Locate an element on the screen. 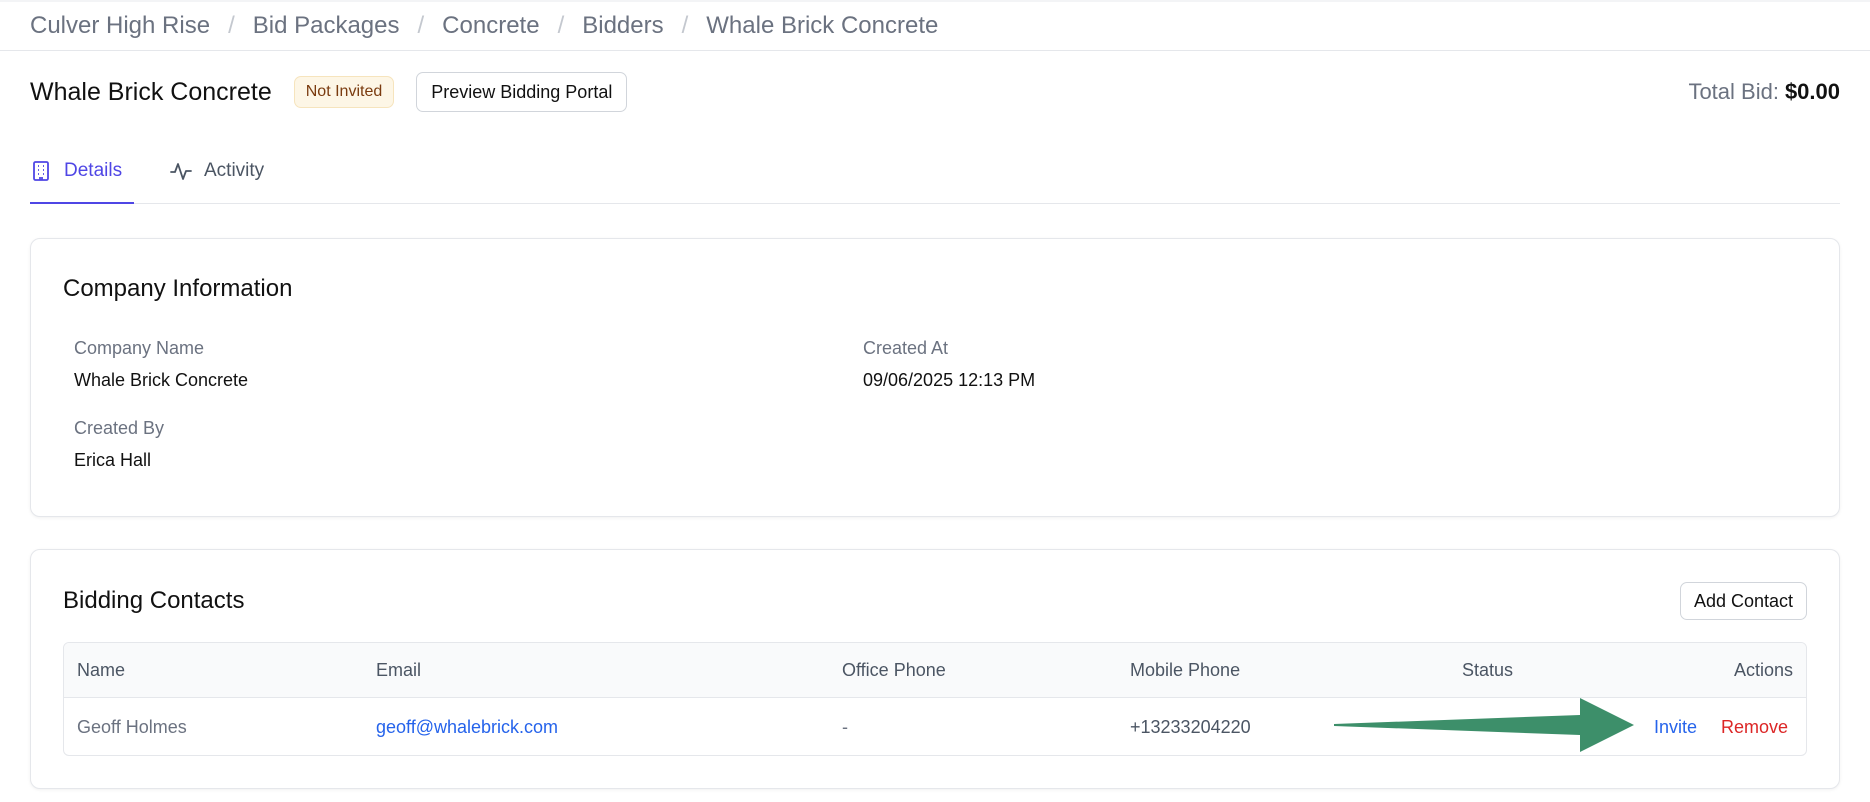 The height and width of the screenshot is (802, 1870). column-header-name: Name is located at coordinates (101, 670).